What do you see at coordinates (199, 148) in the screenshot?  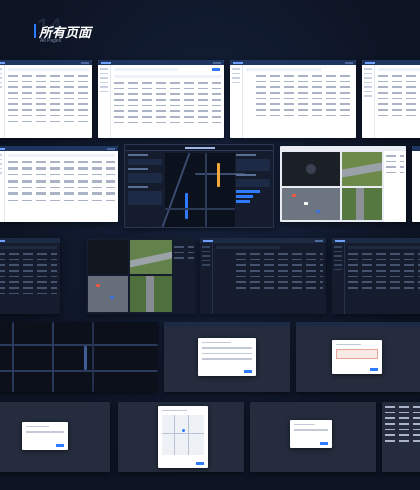 I see `dashboard-header` at bounding box center [199, 148].